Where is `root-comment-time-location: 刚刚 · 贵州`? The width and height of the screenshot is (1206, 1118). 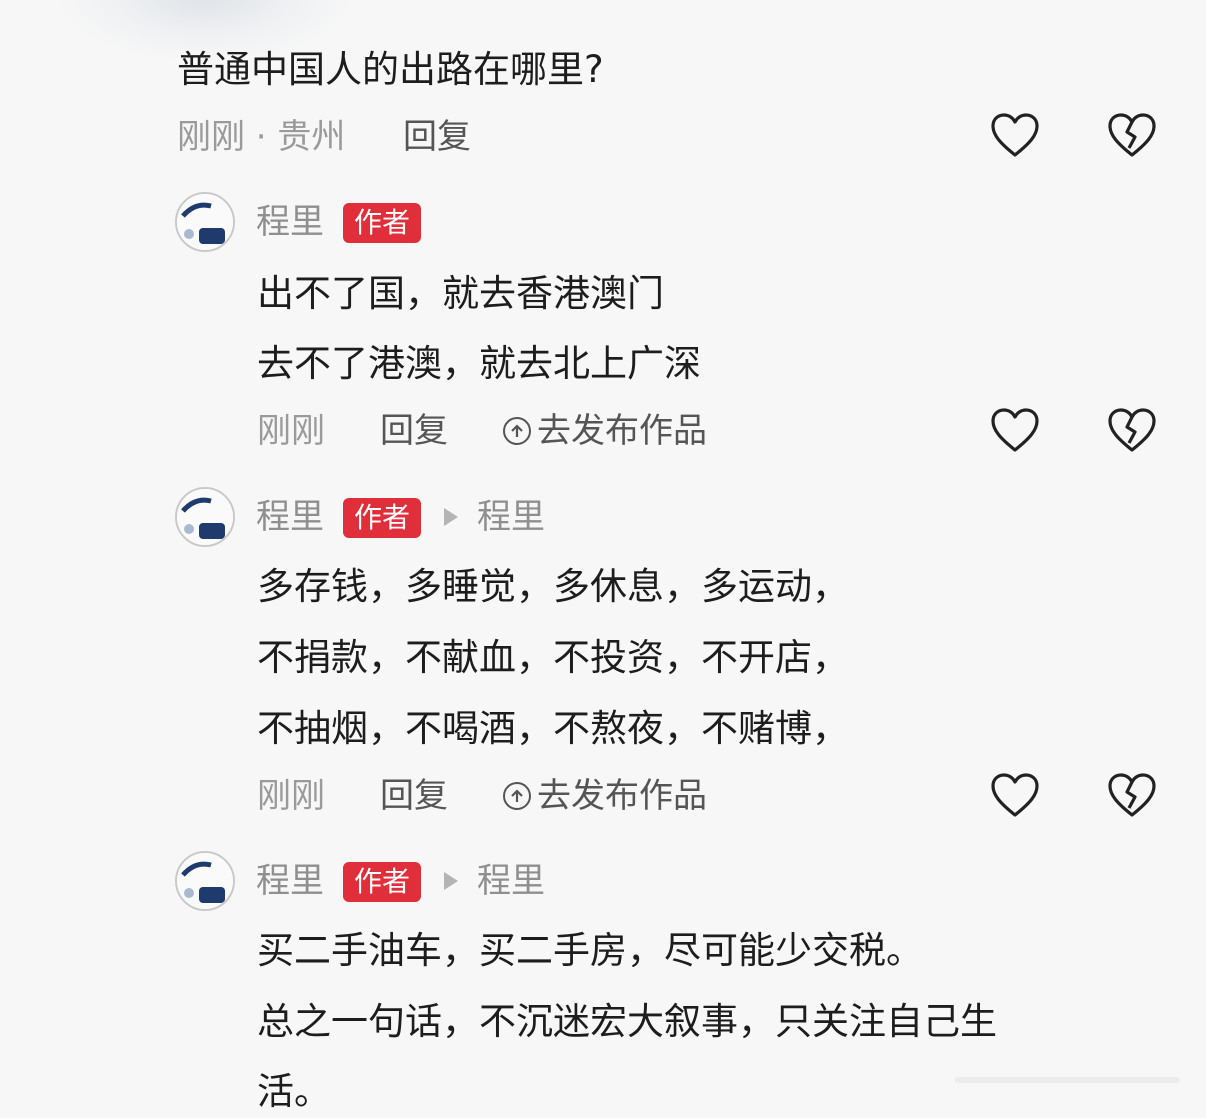 root-comment-time-location: 刚刚 · 贵州 is located at coordinates (261, 137).